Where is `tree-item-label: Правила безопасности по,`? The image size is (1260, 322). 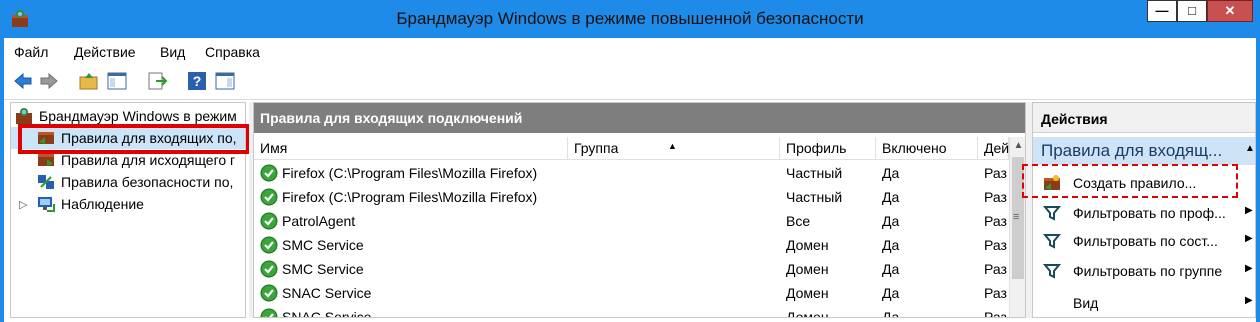 tree-item-label: Правила безопасности по, is located at coordinates (147, 182).